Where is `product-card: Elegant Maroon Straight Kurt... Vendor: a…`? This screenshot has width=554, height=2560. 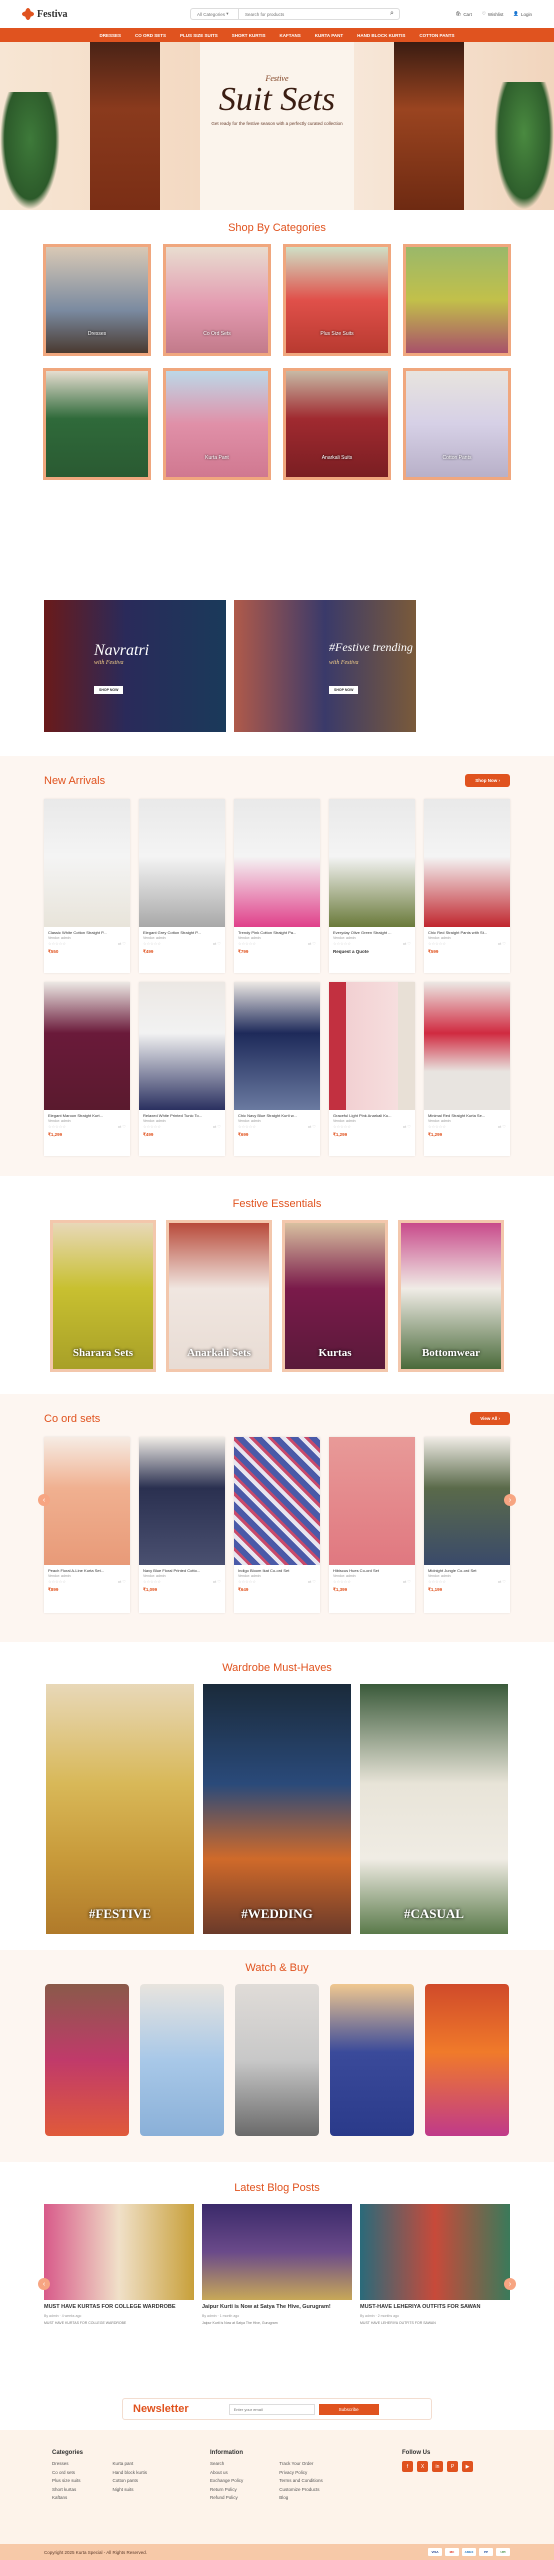
product-card: Elegant Maroon Straight Kurt... Vendor: a… is located at coordinates (87, 1069).